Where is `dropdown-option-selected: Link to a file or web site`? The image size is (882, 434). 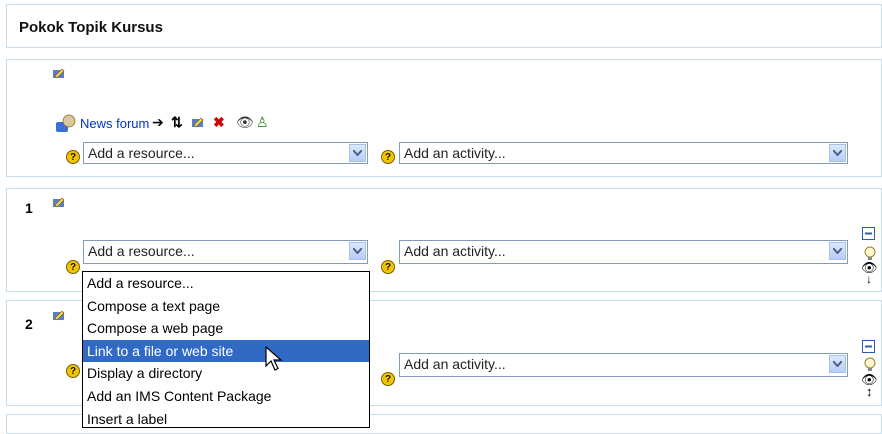 dropdown-option-selected: Link to a file or web site is located at coordinates (226, 351).